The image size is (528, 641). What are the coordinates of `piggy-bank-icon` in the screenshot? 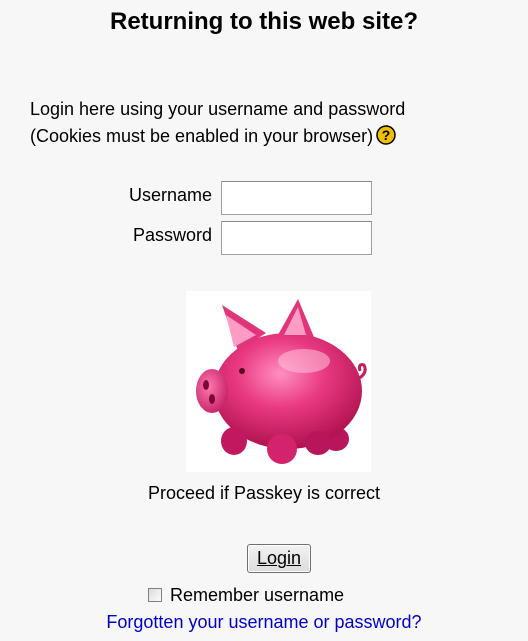 It's located at (281, 381).